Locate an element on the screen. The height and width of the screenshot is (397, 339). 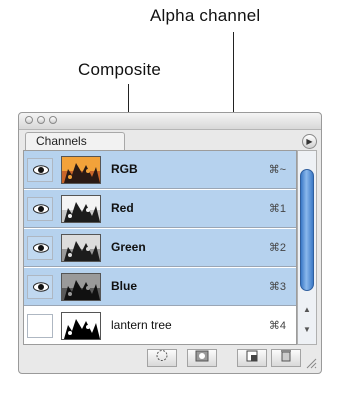
channel-shortcut: ⌘~ is located at coordinates (277, 170).